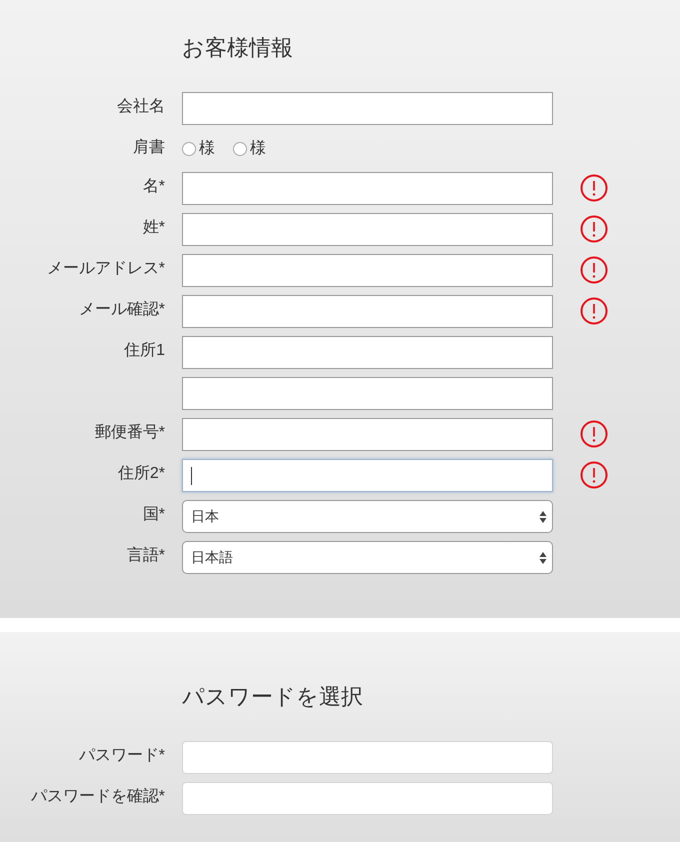 The image size is (680, 842). I want to click on field-label: メールアドレス*, so click(105, 269).